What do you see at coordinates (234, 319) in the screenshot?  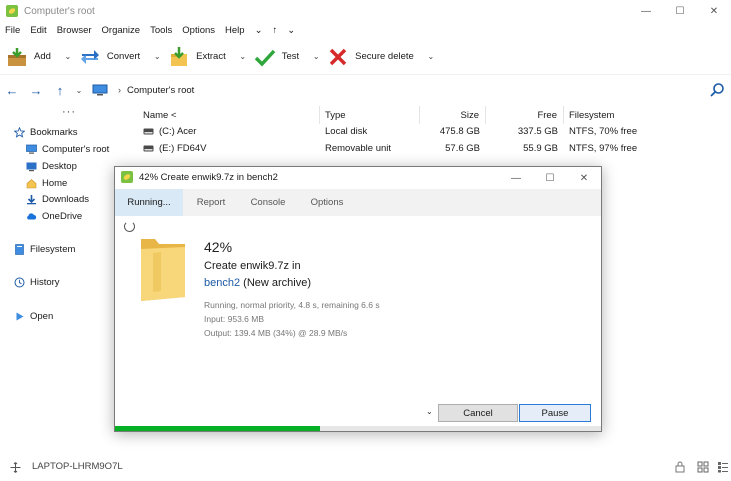 I see `input-detail: Input: 953.6 MB` at bounding box center [234, 319].